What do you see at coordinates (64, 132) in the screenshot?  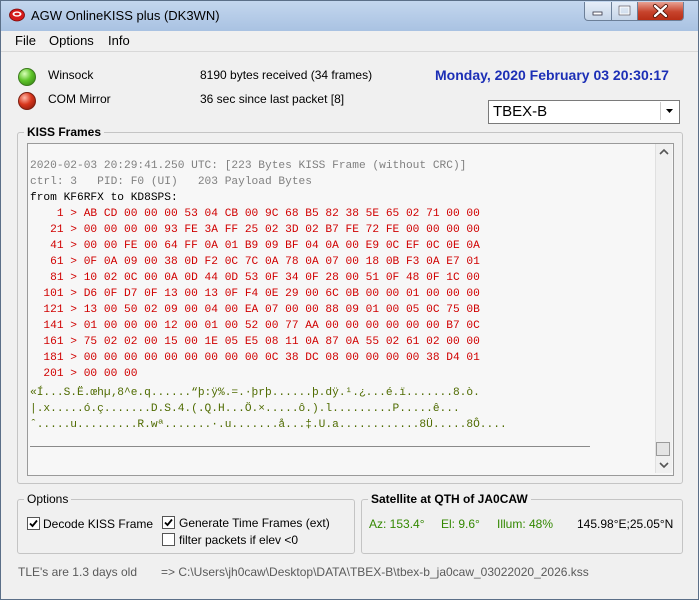 I see `kiss-frames-title: KISS Frames` at bounding box center [64, 132].